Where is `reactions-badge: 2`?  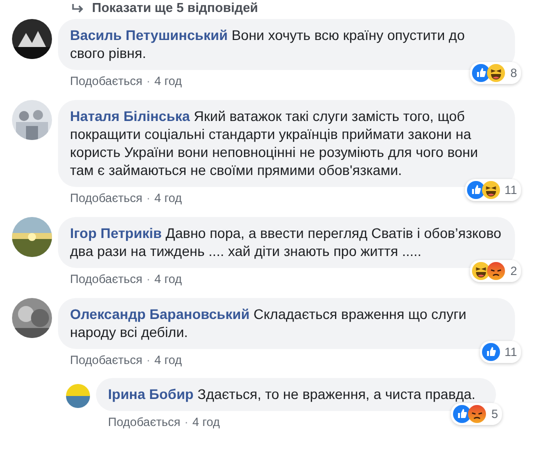 reactions-badge: 2 is located at coordinates (495, 271).